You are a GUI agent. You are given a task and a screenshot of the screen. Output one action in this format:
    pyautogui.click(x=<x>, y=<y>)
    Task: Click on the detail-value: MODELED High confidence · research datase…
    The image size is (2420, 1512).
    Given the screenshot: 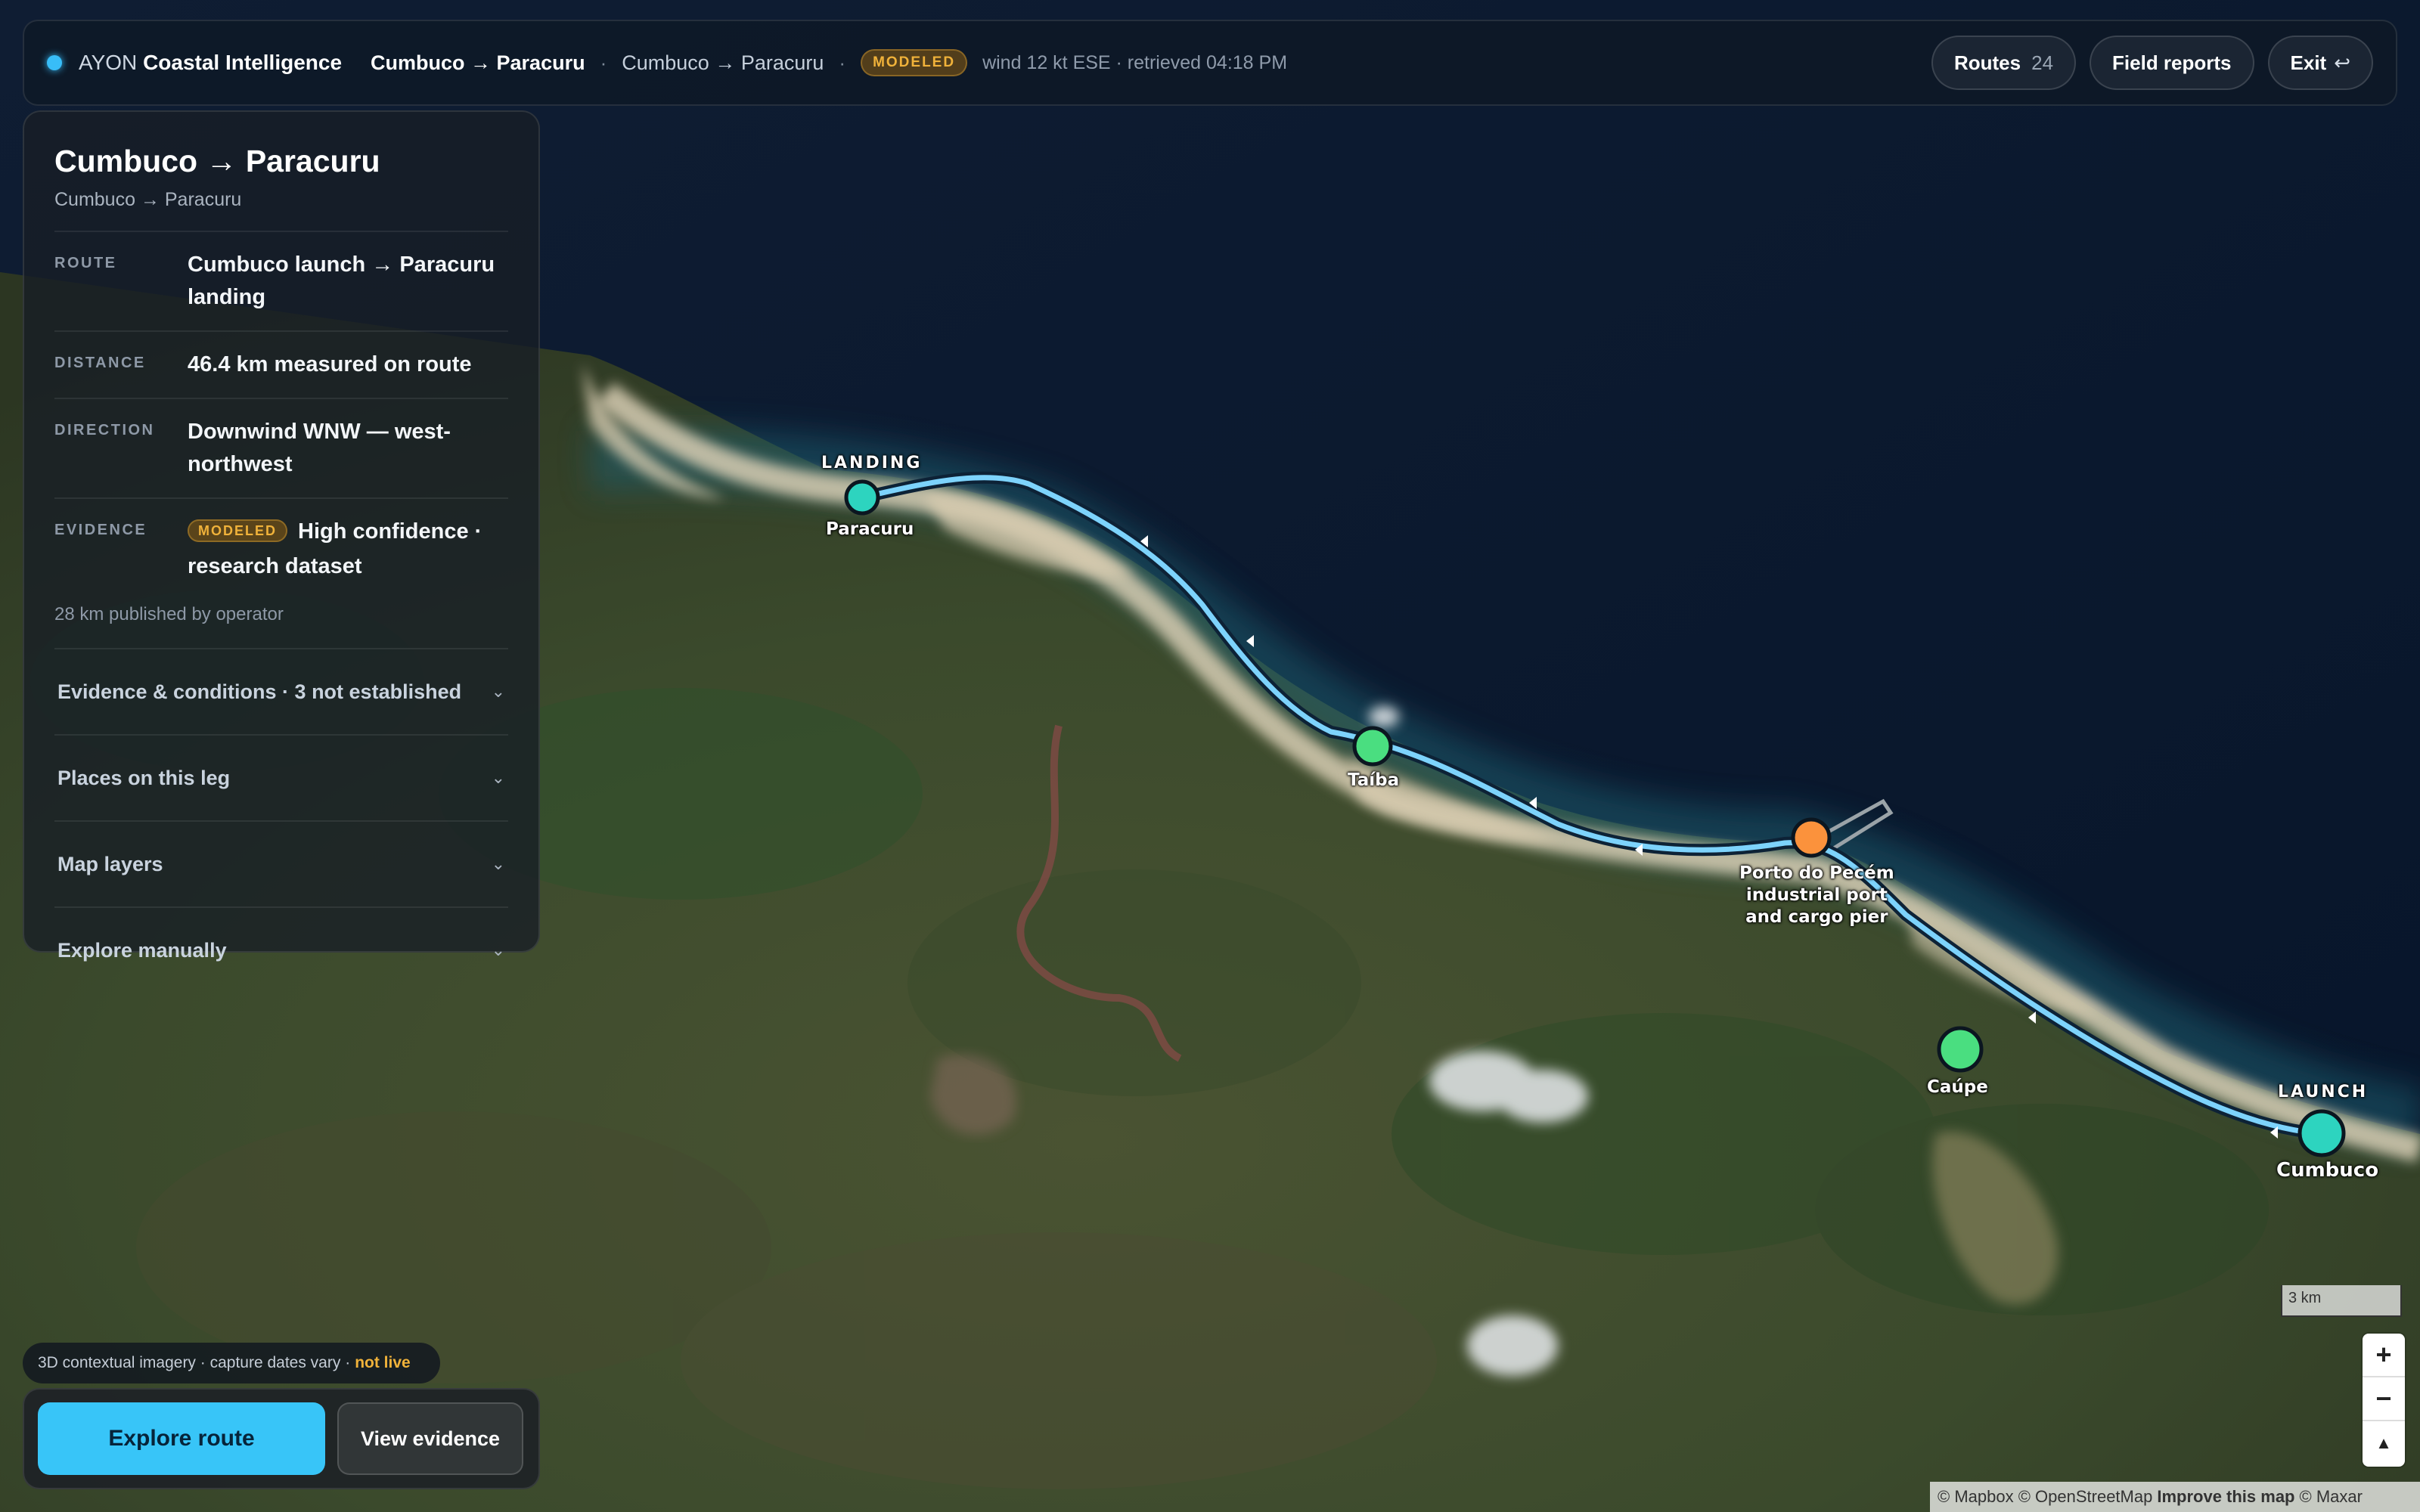 What is the action you would take?
    pyautogui.click(x=348, y=549)
    